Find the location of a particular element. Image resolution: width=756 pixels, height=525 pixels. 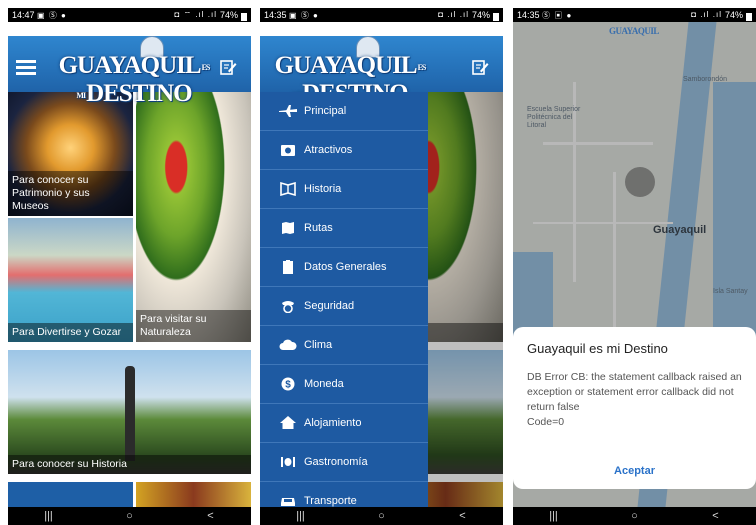

map-icon is located at coordinates (288, 228).